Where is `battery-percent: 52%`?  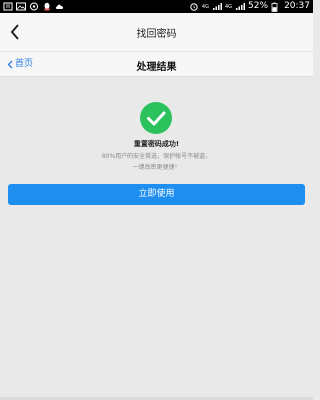
battery-percent: 52% is located at coordinates (258, 6).